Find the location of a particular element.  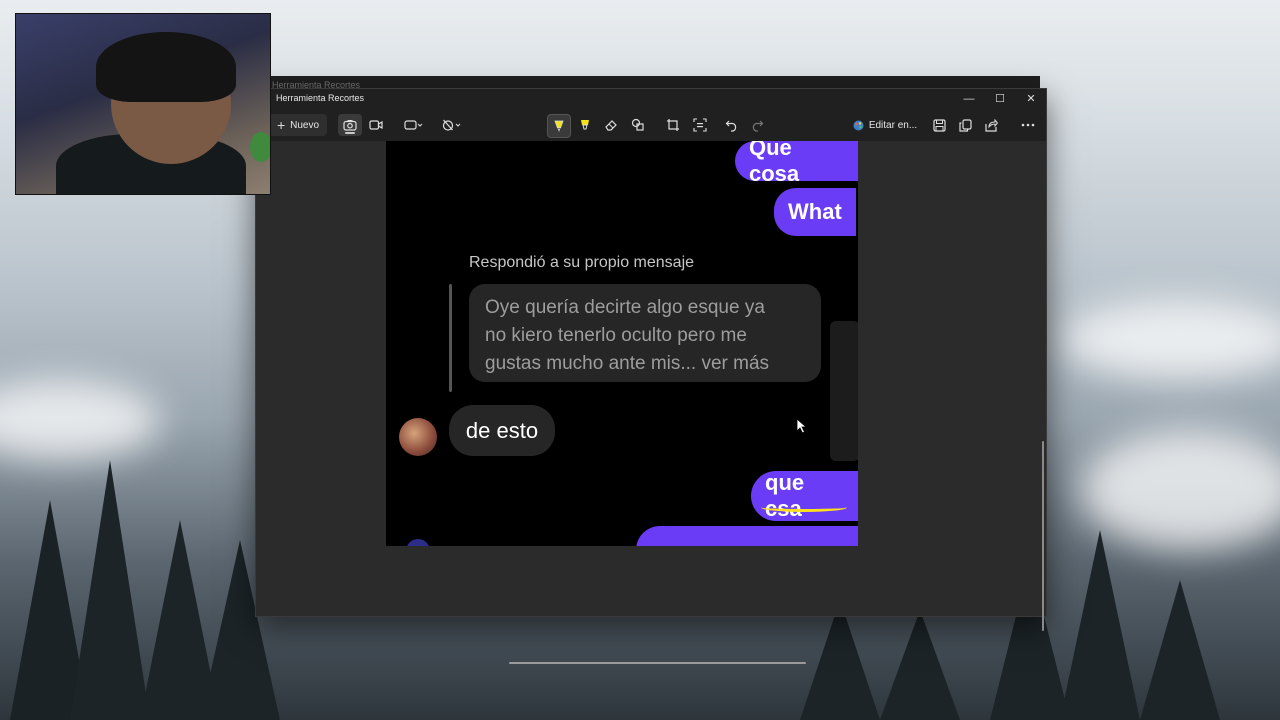

horizontal-scrollbar is located at coordinates (657, 663).